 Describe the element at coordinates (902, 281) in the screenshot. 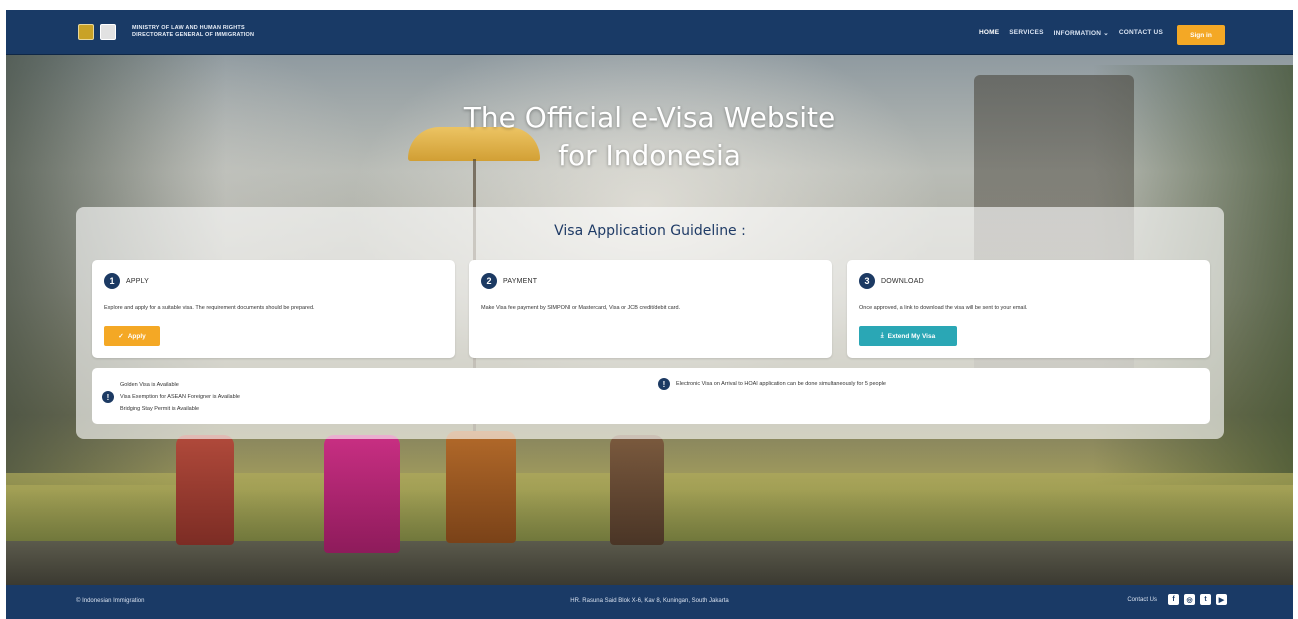

I see `step-label: DOWNLOAD` at that location.